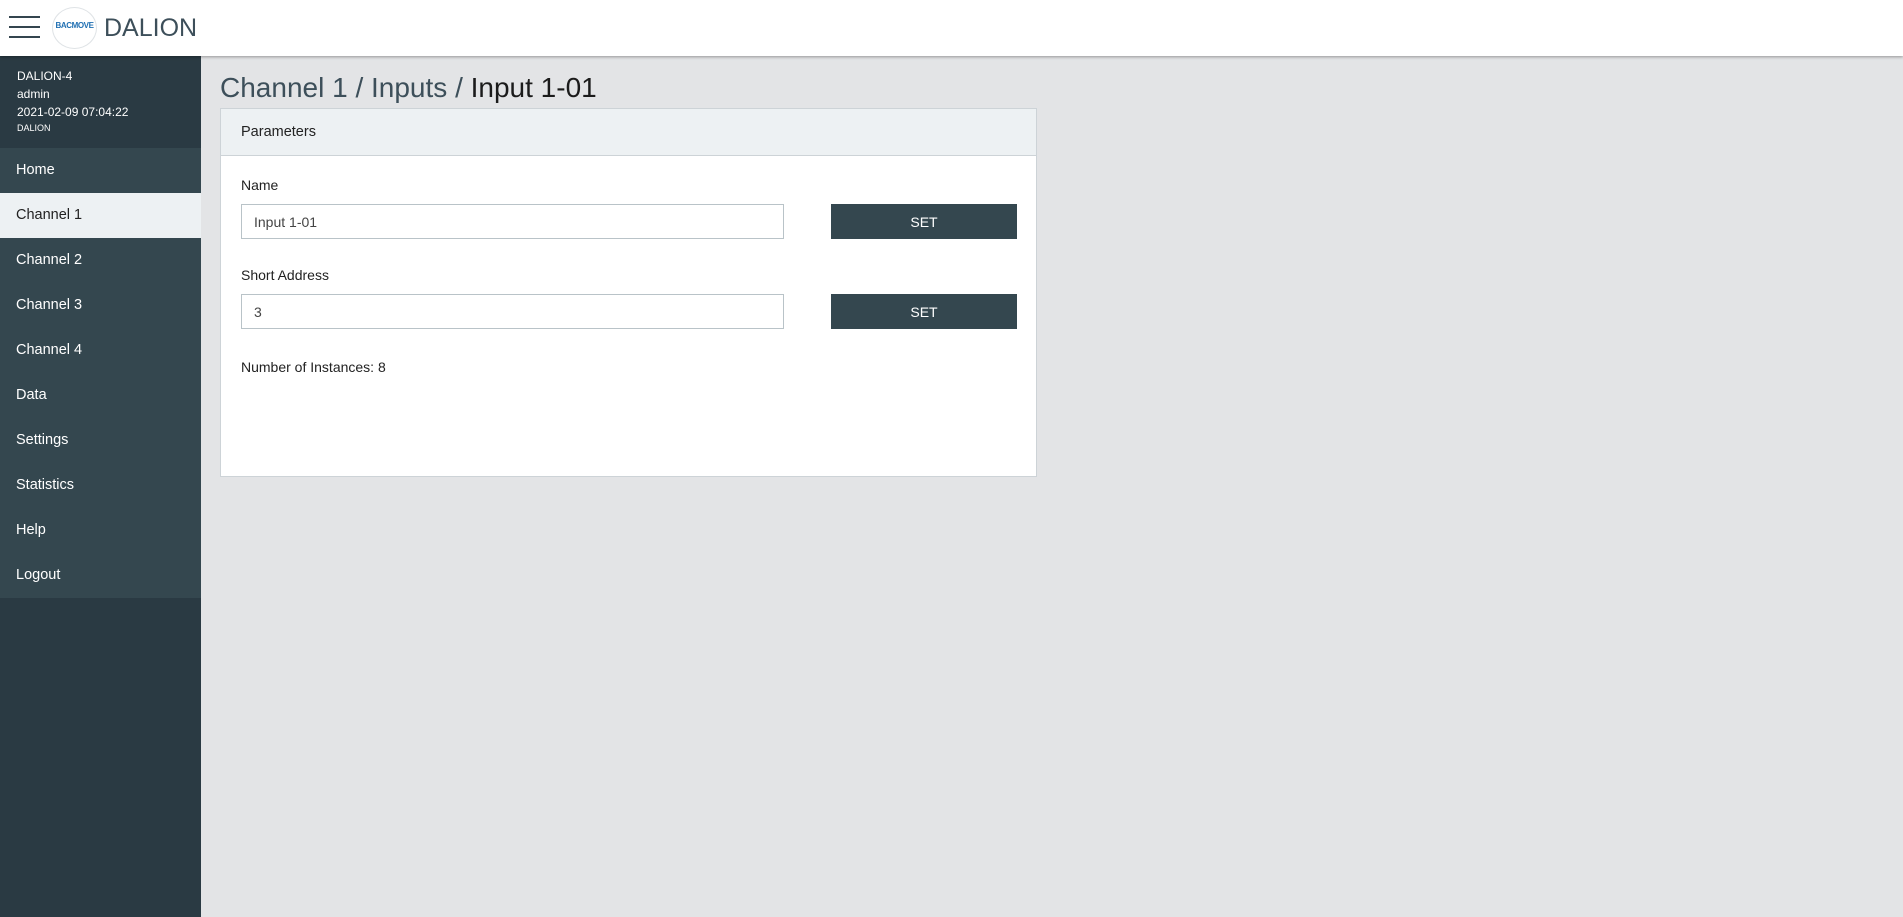 The image size is (1903, 917). I want to click on hamburger-menu-icon, so click(24, 27).